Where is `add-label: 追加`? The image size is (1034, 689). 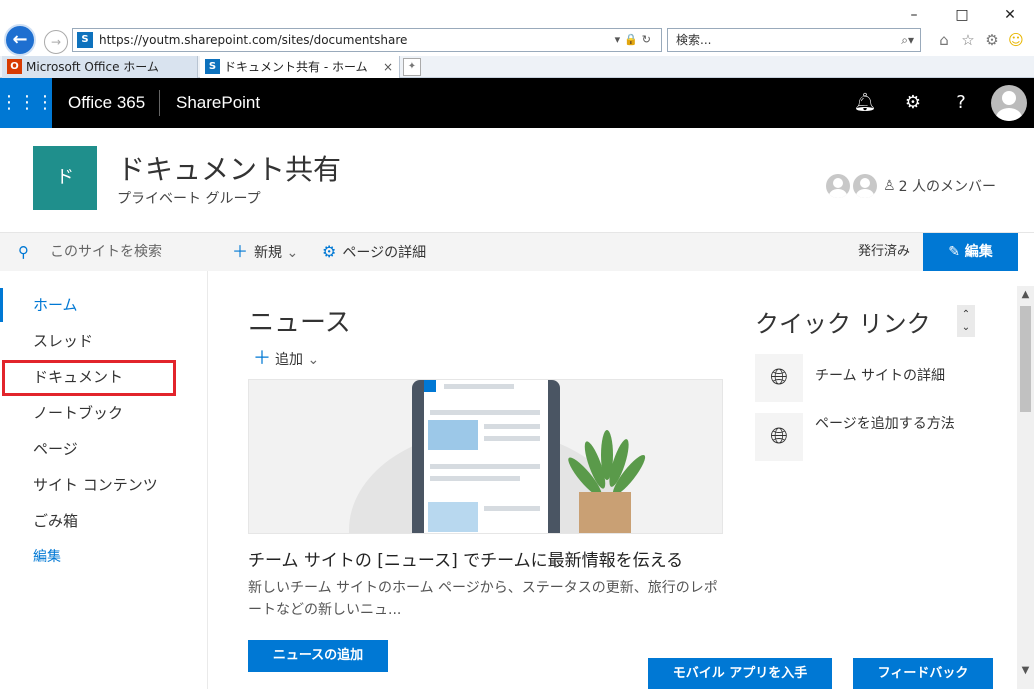
add-label: 追加 is located at coordinates (289, 360).